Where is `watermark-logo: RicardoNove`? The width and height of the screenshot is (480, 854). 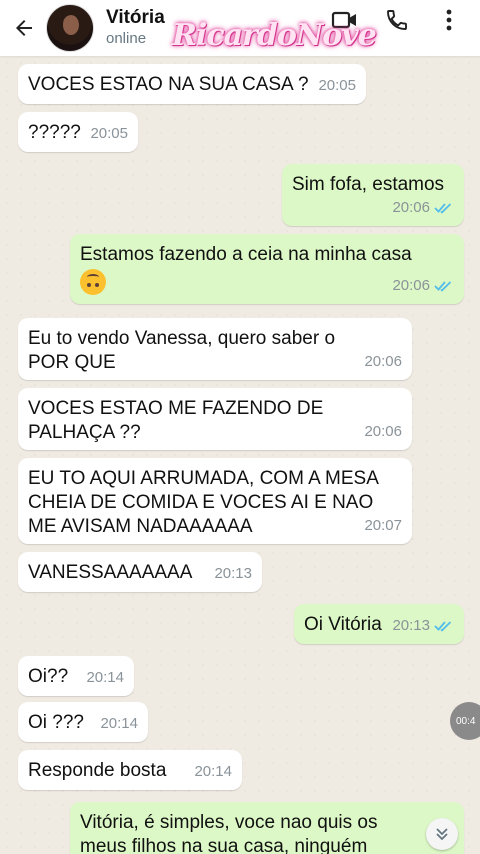 watermark-logo: RicardoNove is located at coordinates (274, 35).